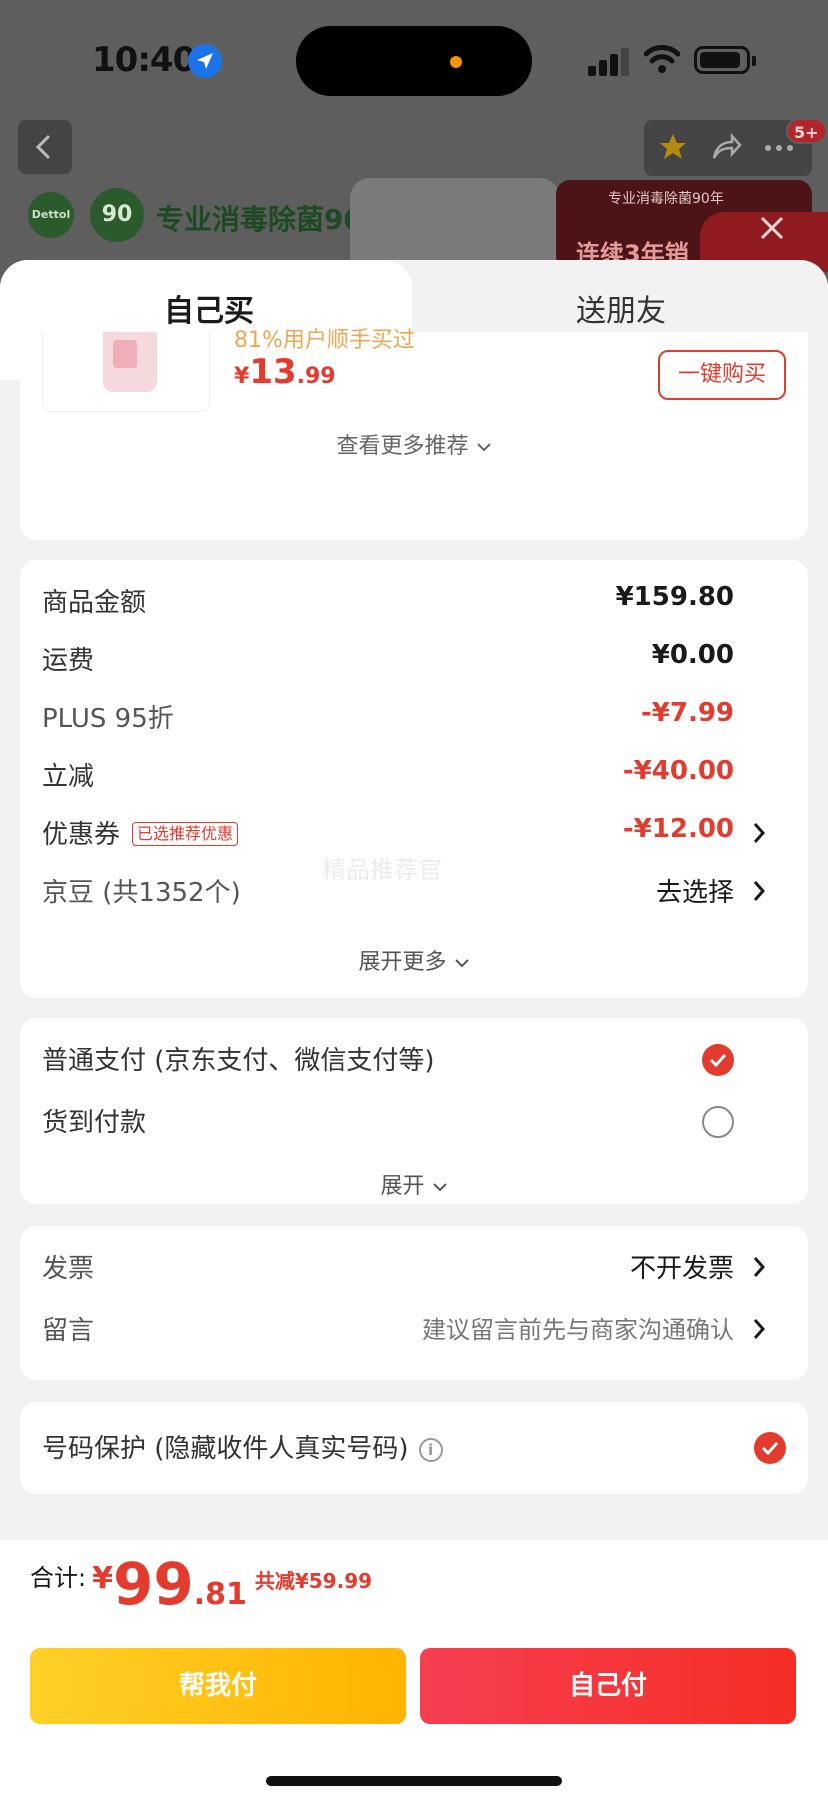 The height and width of the screenshot is (1800, 828). Describe the element at coordinates (414, 834) in the screenshot. I see `coupon-row: 优惠券 已选推荐优惠 -¥12.00` at that location.